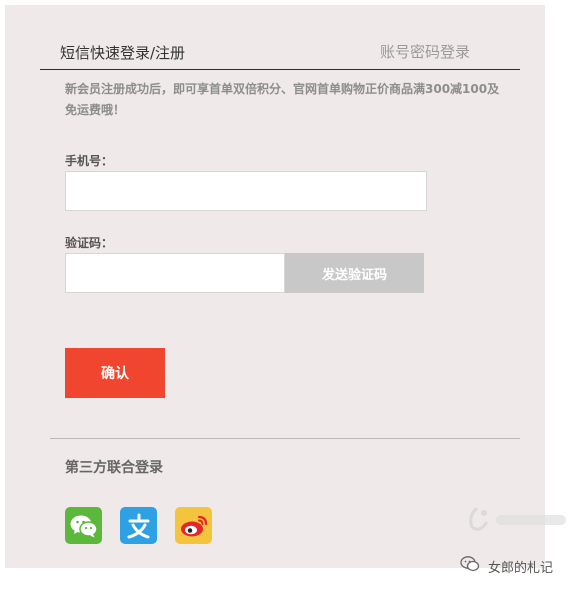 The height and width of the screenshot is (592, 575). Describe the element at coordinates (89, 161) in the screenshot. I see `phone-label: 手机号：` at that location.